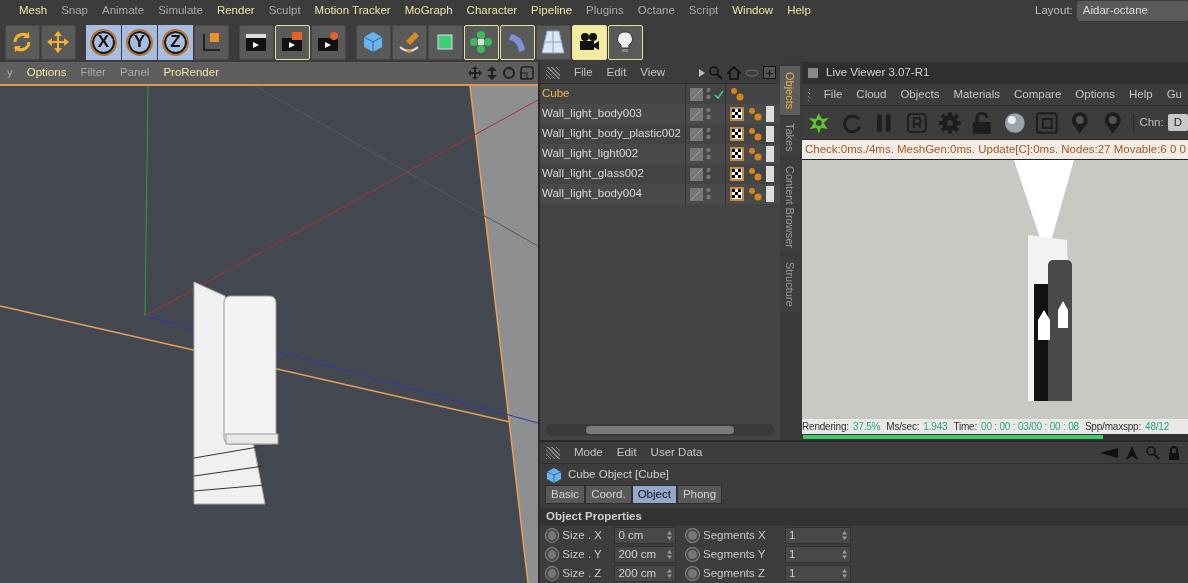 This screenshot has height=583, width=1188. I want to click on attribute-tab: Coord., so click(608, 495).